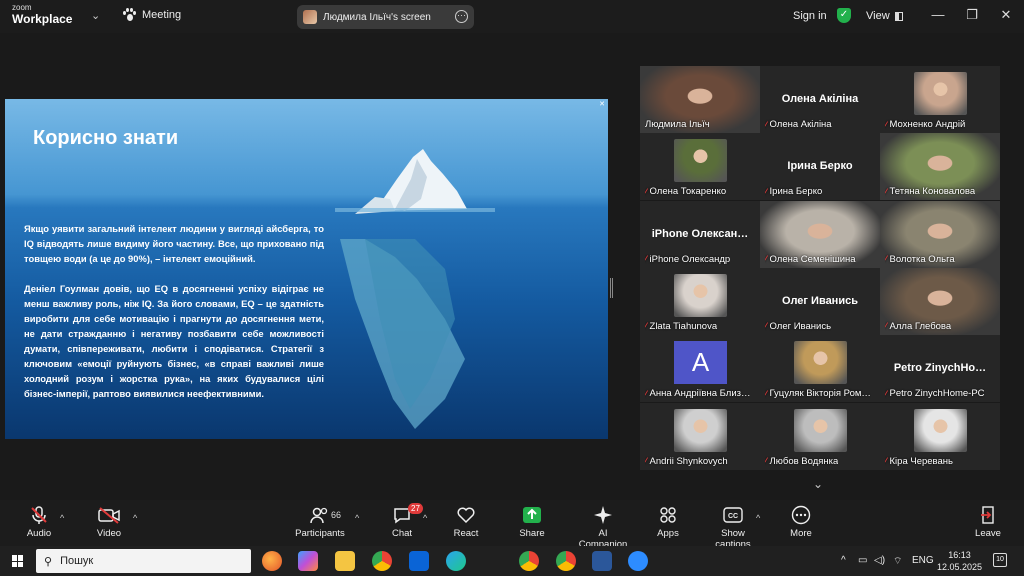 This screenshot has height=576, width=1024. What do you see at coordinates (820, 99) in the screenshot?
I see `participant-tile: Олена Акіліна ⁄ Олена Акіліна` at bounding box center [820, 99].